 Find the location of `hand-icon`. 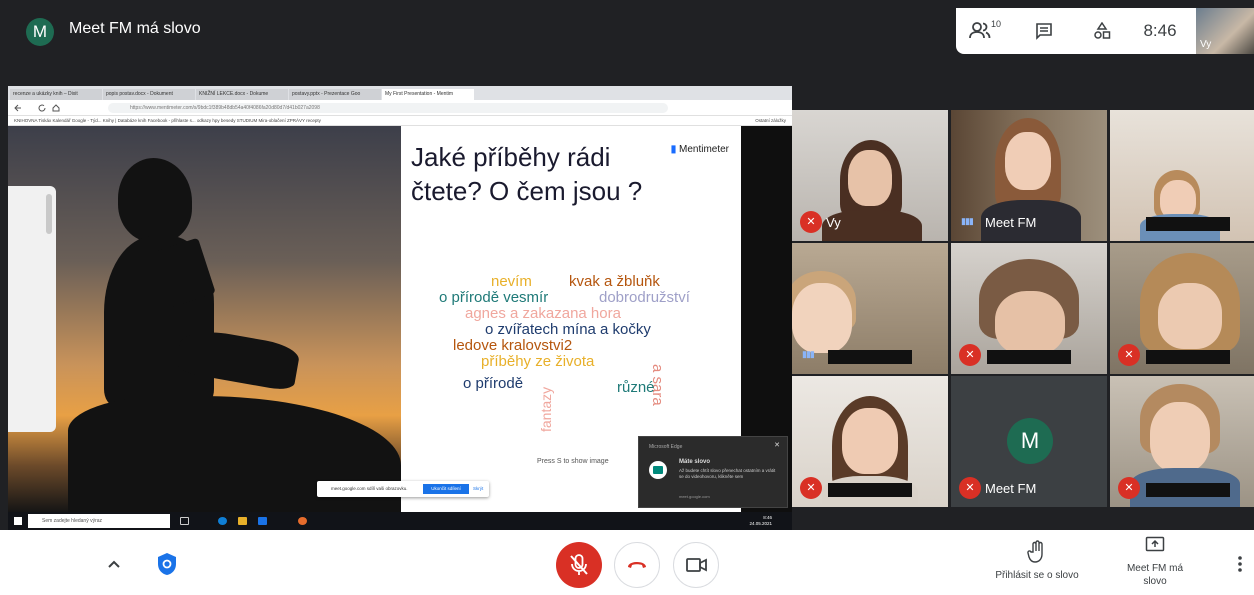

hand-icon is located at coordinates (1035, 551).